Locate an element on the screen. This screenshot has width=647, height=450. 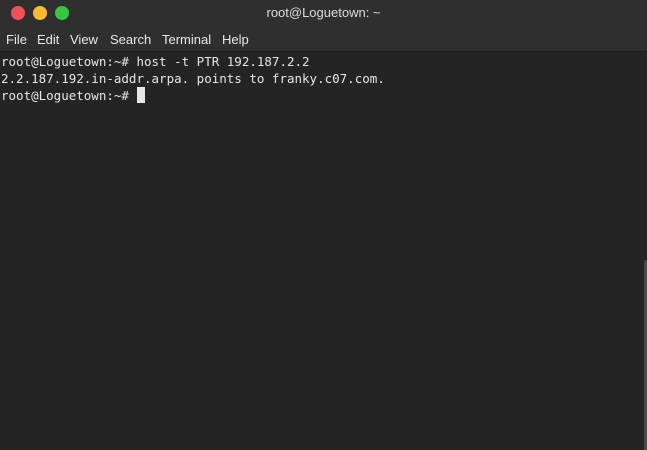
terminal-line-prompt: root@Loguetown:~# is located at coordinates (73, 96).